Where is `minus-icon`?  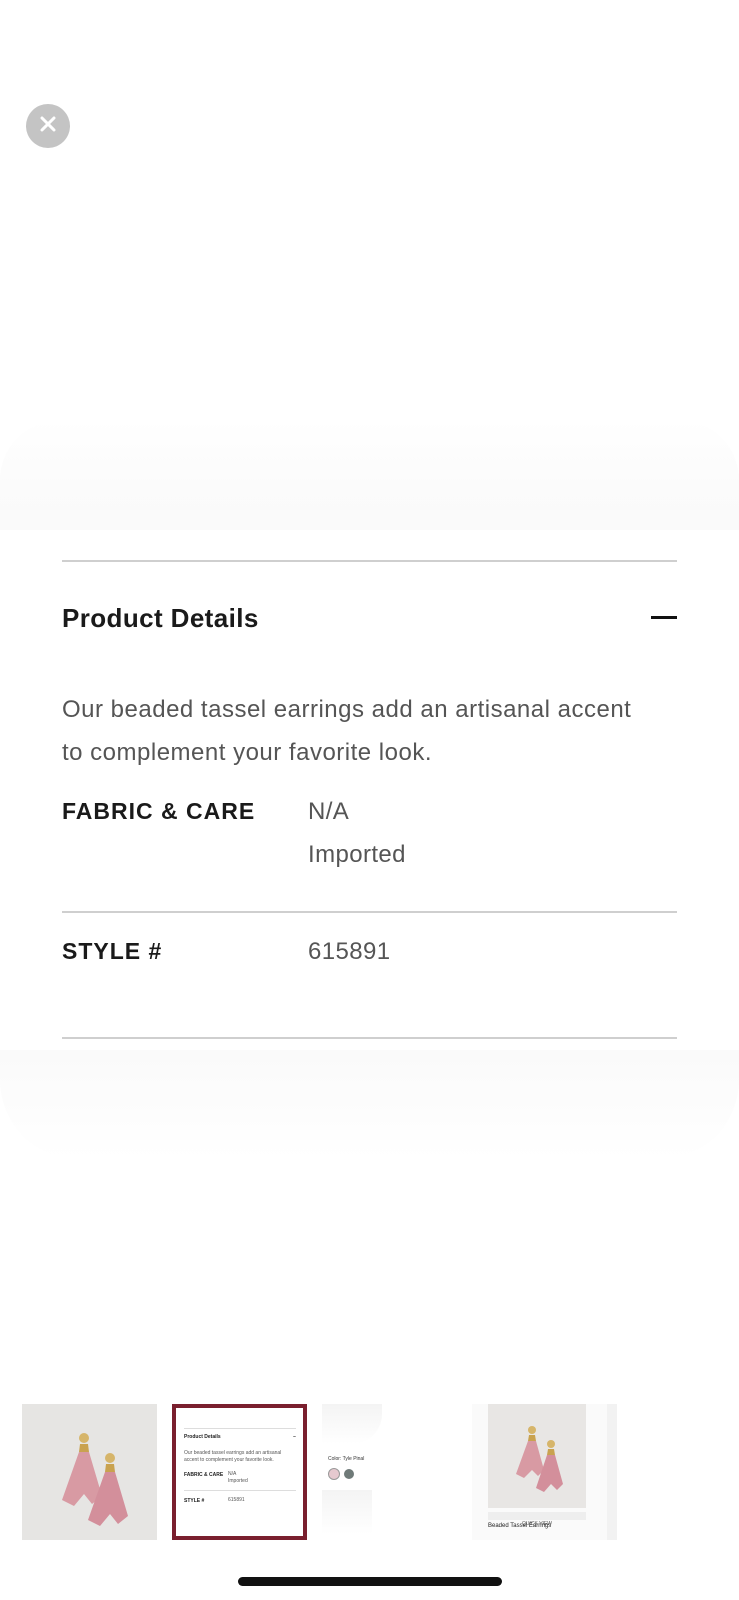 minus-icon is located at coordinates (664, 618).